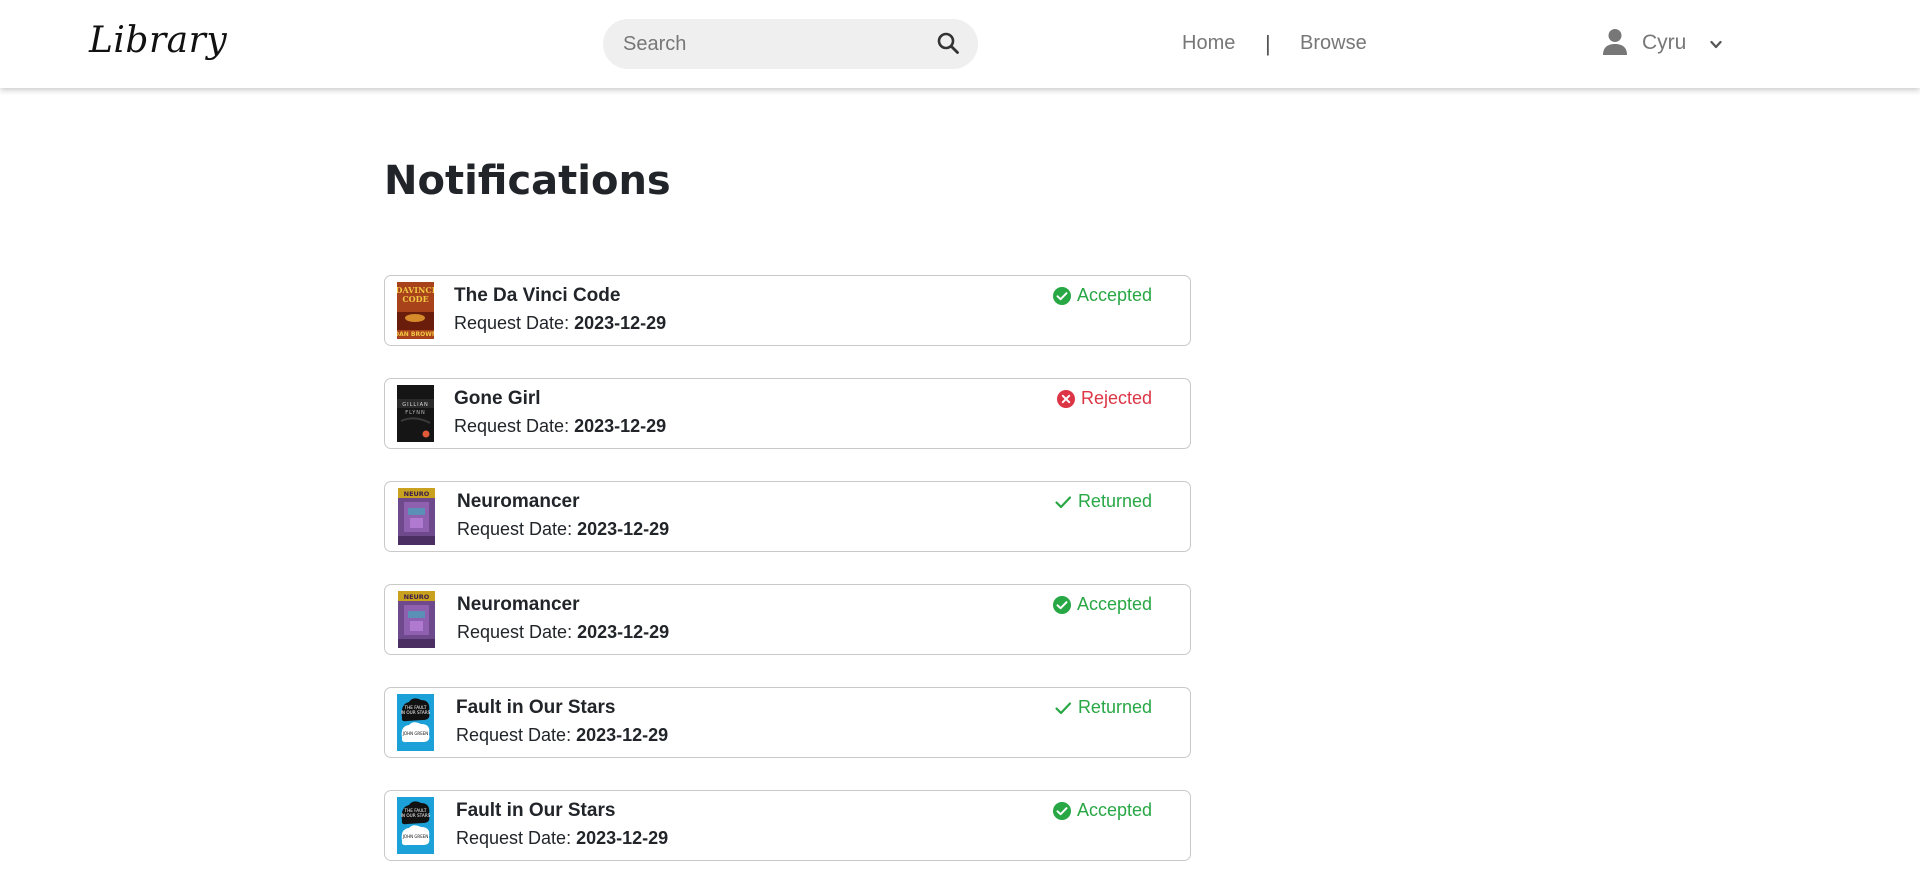 This screenshot has width=1920, height=891. I want to click on x-circle-icon, so click(1065, 398).